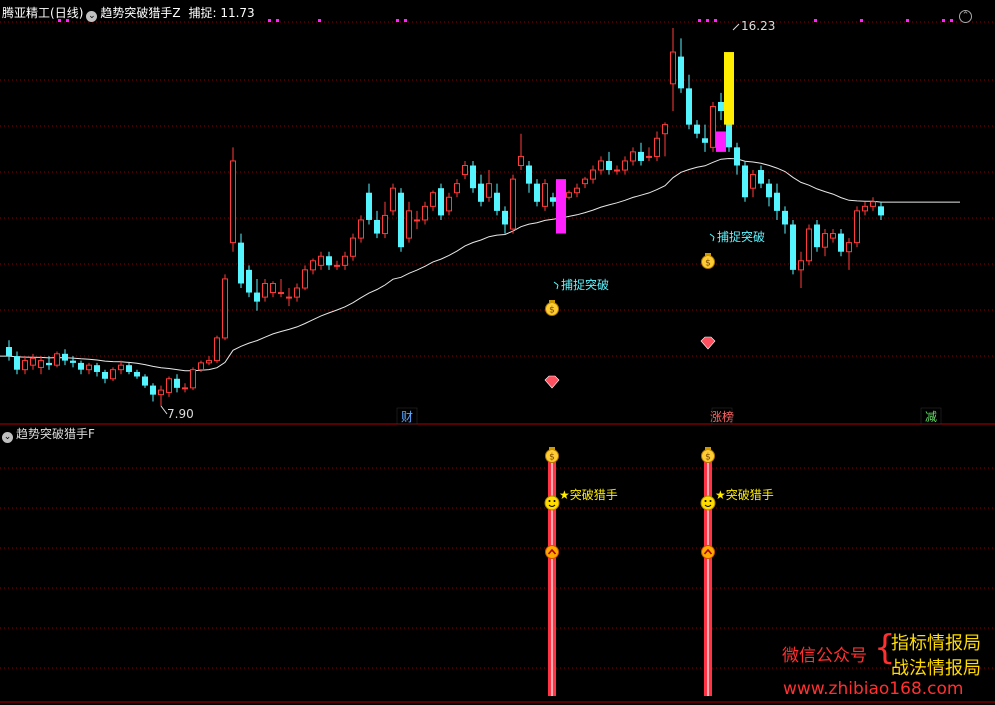  I want to click on capture-value: 11.73, so click(237, 13).